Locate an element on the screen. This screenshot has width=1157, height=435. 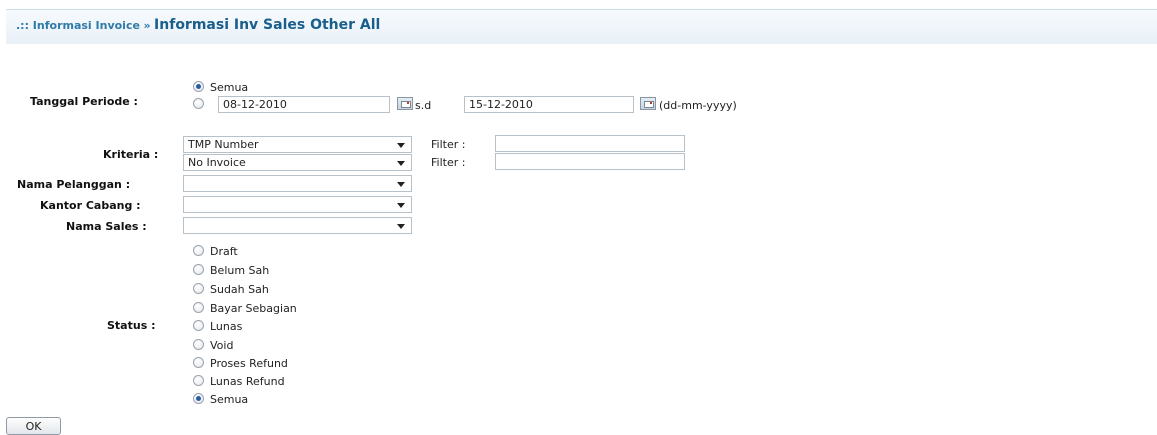
status-radio-bayar-sebagian is located at coordinates (198, 307).